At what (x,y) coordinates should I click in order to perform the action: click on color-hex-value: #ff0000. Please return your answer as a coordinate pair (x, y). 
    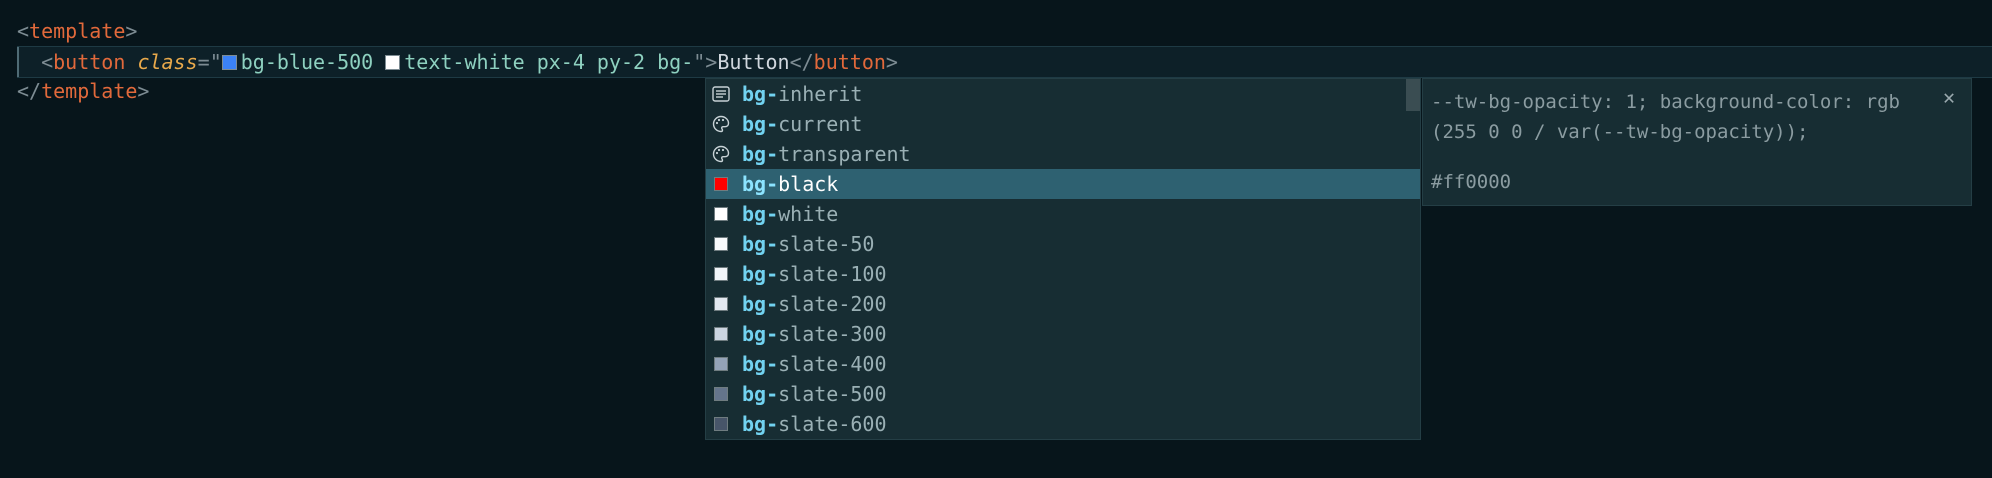
    Looking at the image, I should click on (1471, 182).